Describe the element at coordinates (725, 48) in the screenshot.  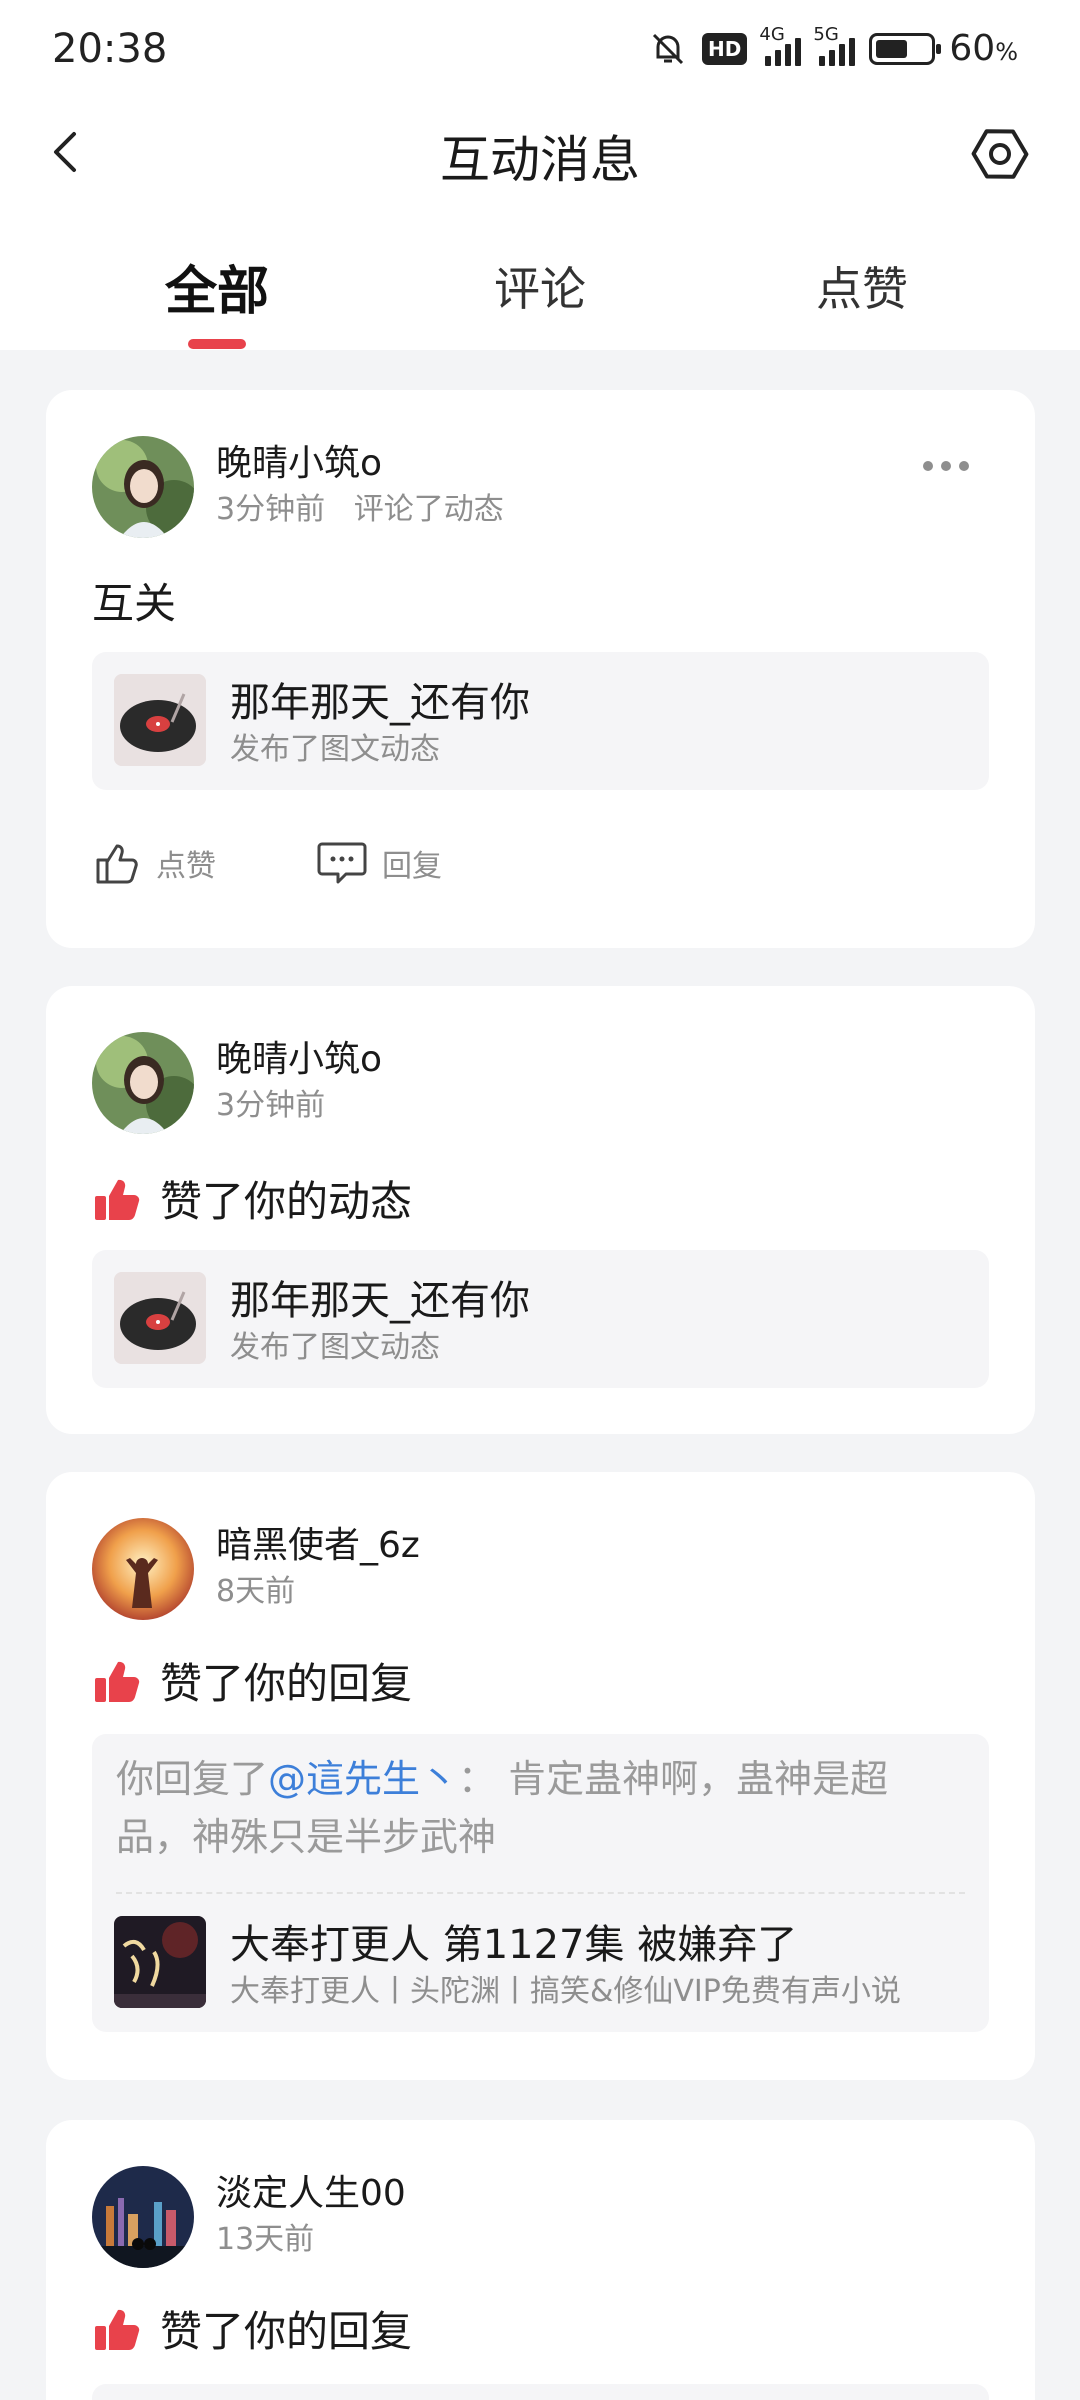
I see `hd-badge: HD` at that location.